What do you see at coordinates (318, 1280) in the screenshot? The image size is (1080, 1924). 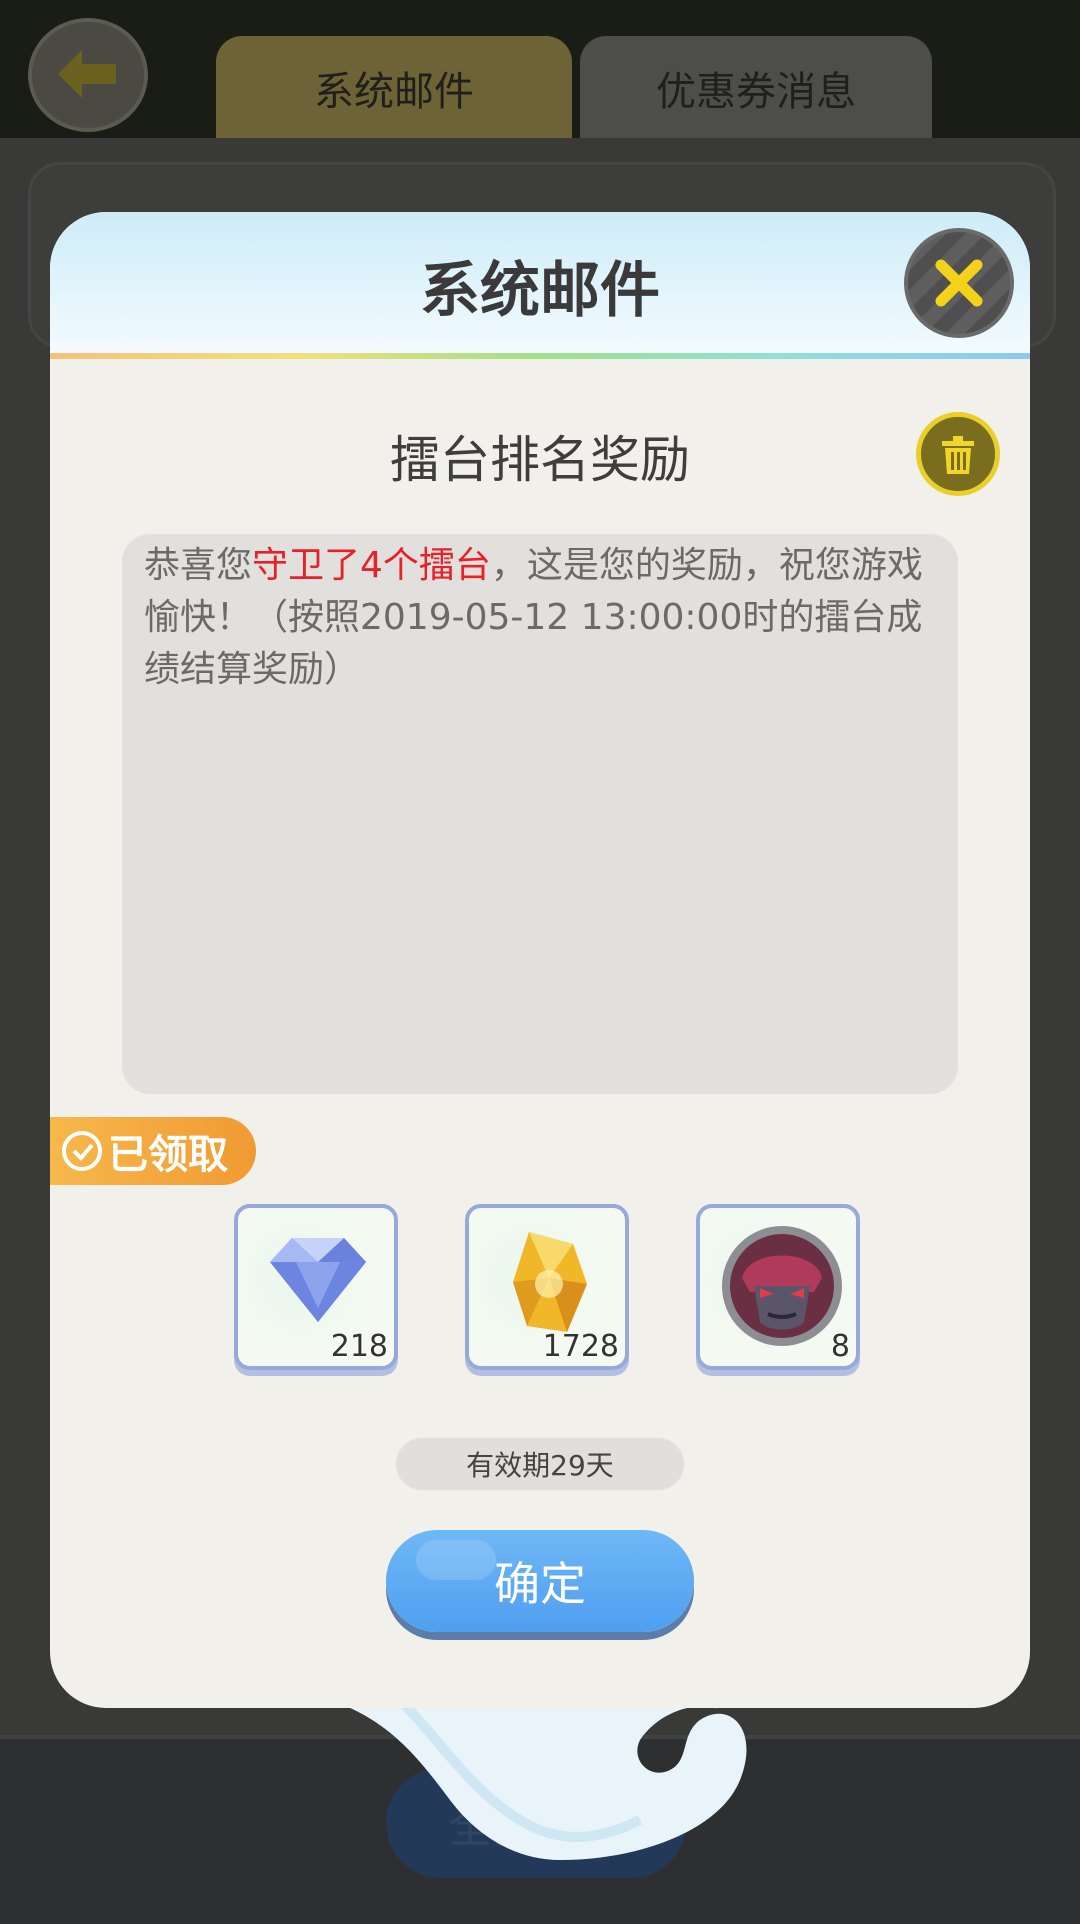 I see `diamond-icon` at bounding box center [318, 1280].